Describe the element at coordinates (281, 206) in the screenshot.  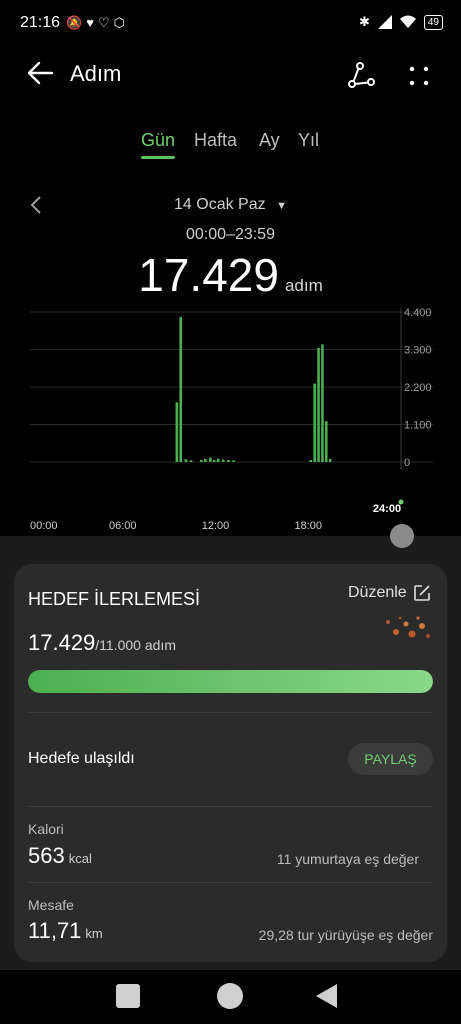
I see `dropdown-caret-icon: ▼` at that location.